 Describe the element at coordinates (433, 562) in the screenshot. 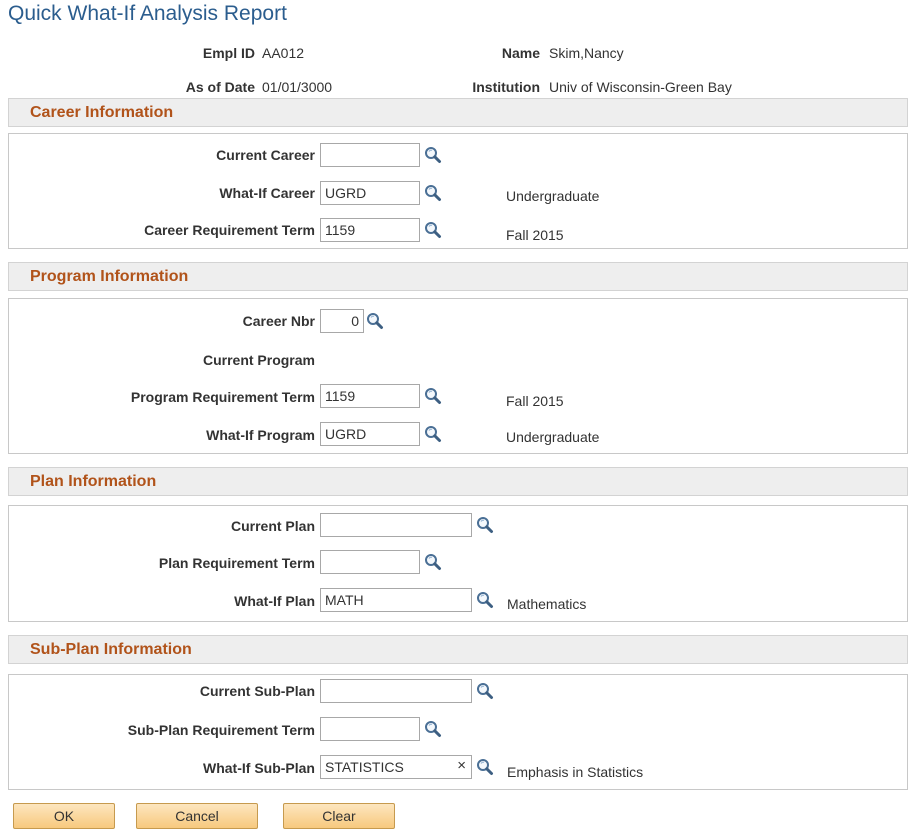

I see `plan-req-term-lookup-icon` at that location.